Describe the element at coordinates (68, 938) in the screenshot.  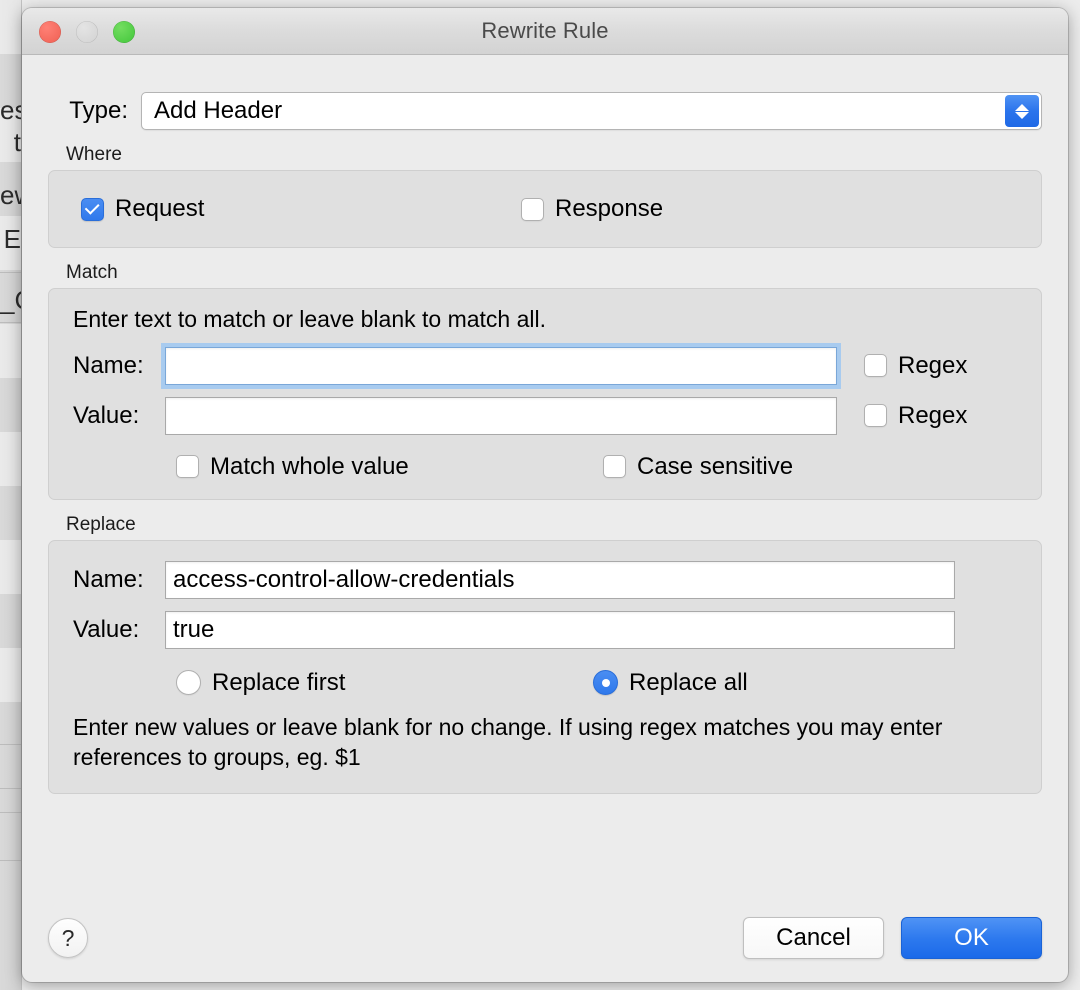
I see `help-icon: ?` at that location.